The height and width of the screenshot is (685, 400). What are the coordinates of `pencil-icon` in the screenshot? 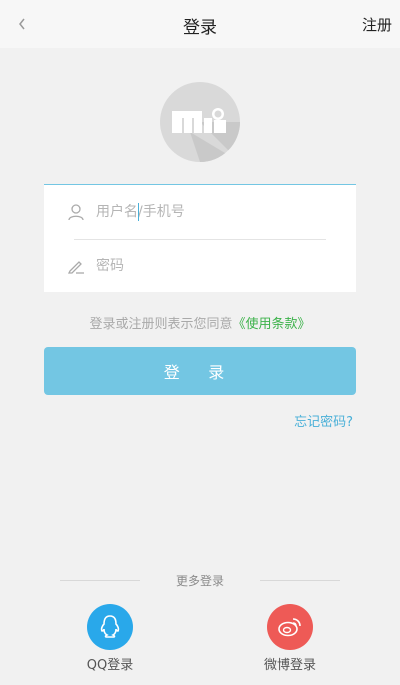 It's located at (76, 266).